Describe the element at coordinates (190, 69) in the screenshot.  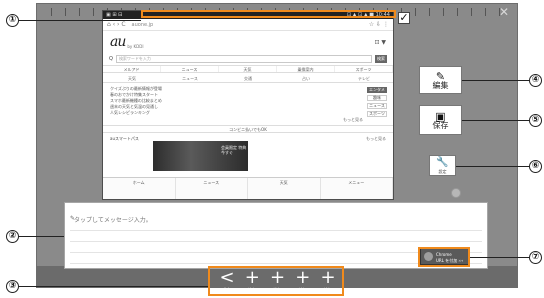
I see `nav-item: ニュース` at that location.